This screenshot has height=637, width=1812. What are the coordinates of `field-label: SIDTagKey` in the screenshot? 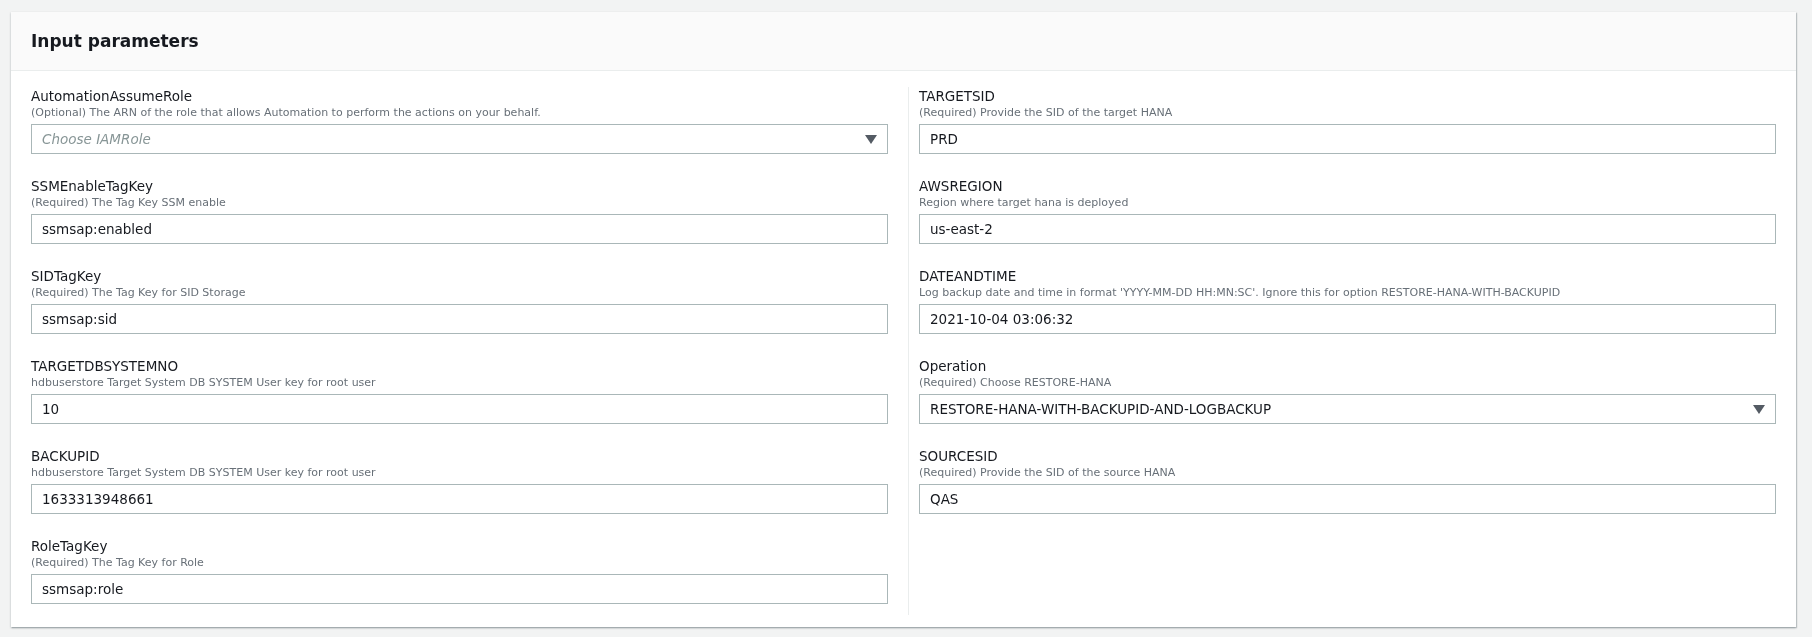 It's located at (67, 276).